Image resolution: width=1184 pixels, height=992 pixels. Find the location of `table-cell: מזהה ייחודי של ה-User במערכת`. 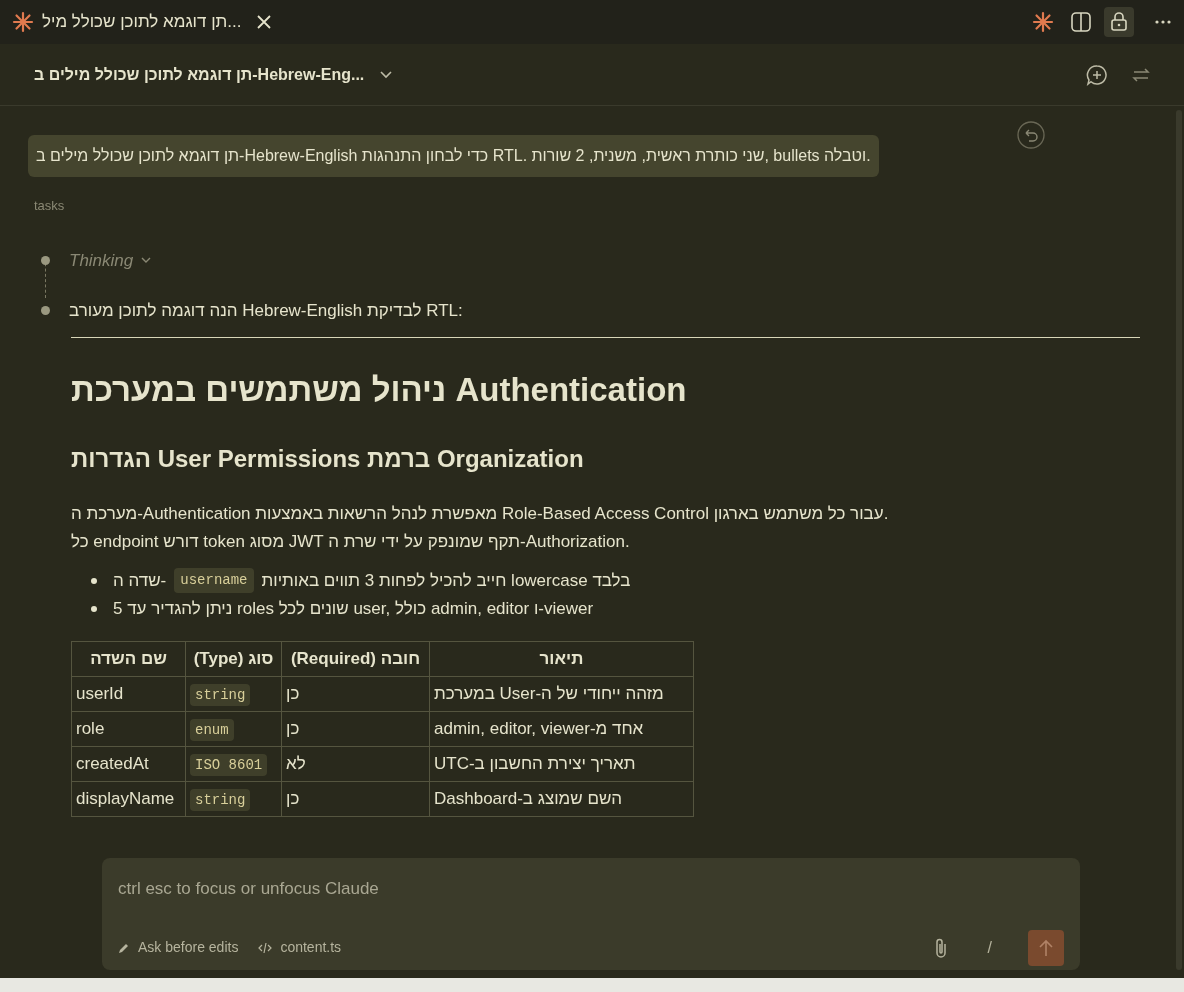

table-cell: מזהה ייחודי של ה-User במערכת is located at coordinates (561, 693).